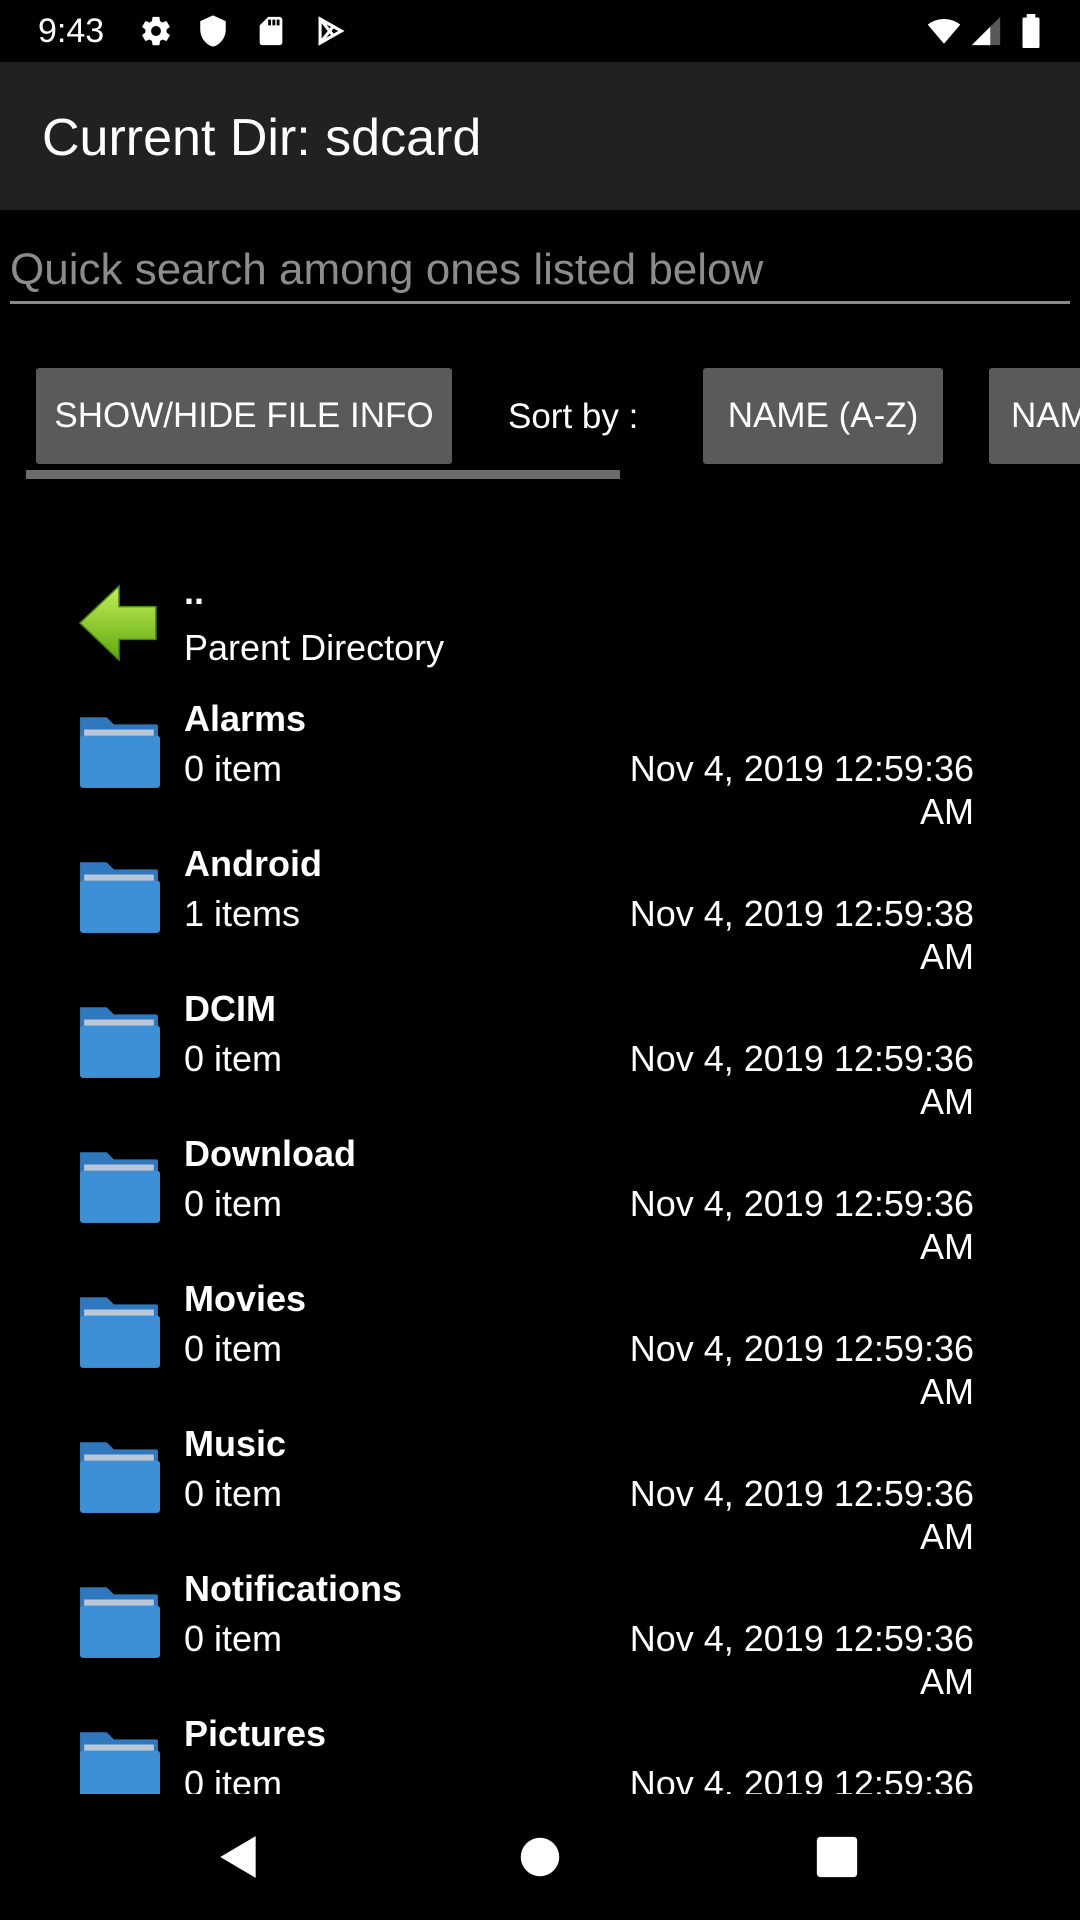 The height and width of the screenshot is (1920, 1080). I want to click on folder-row: Alarms 0 item Nov 4, 2019 12:59:36 AM, so click(540, 769).